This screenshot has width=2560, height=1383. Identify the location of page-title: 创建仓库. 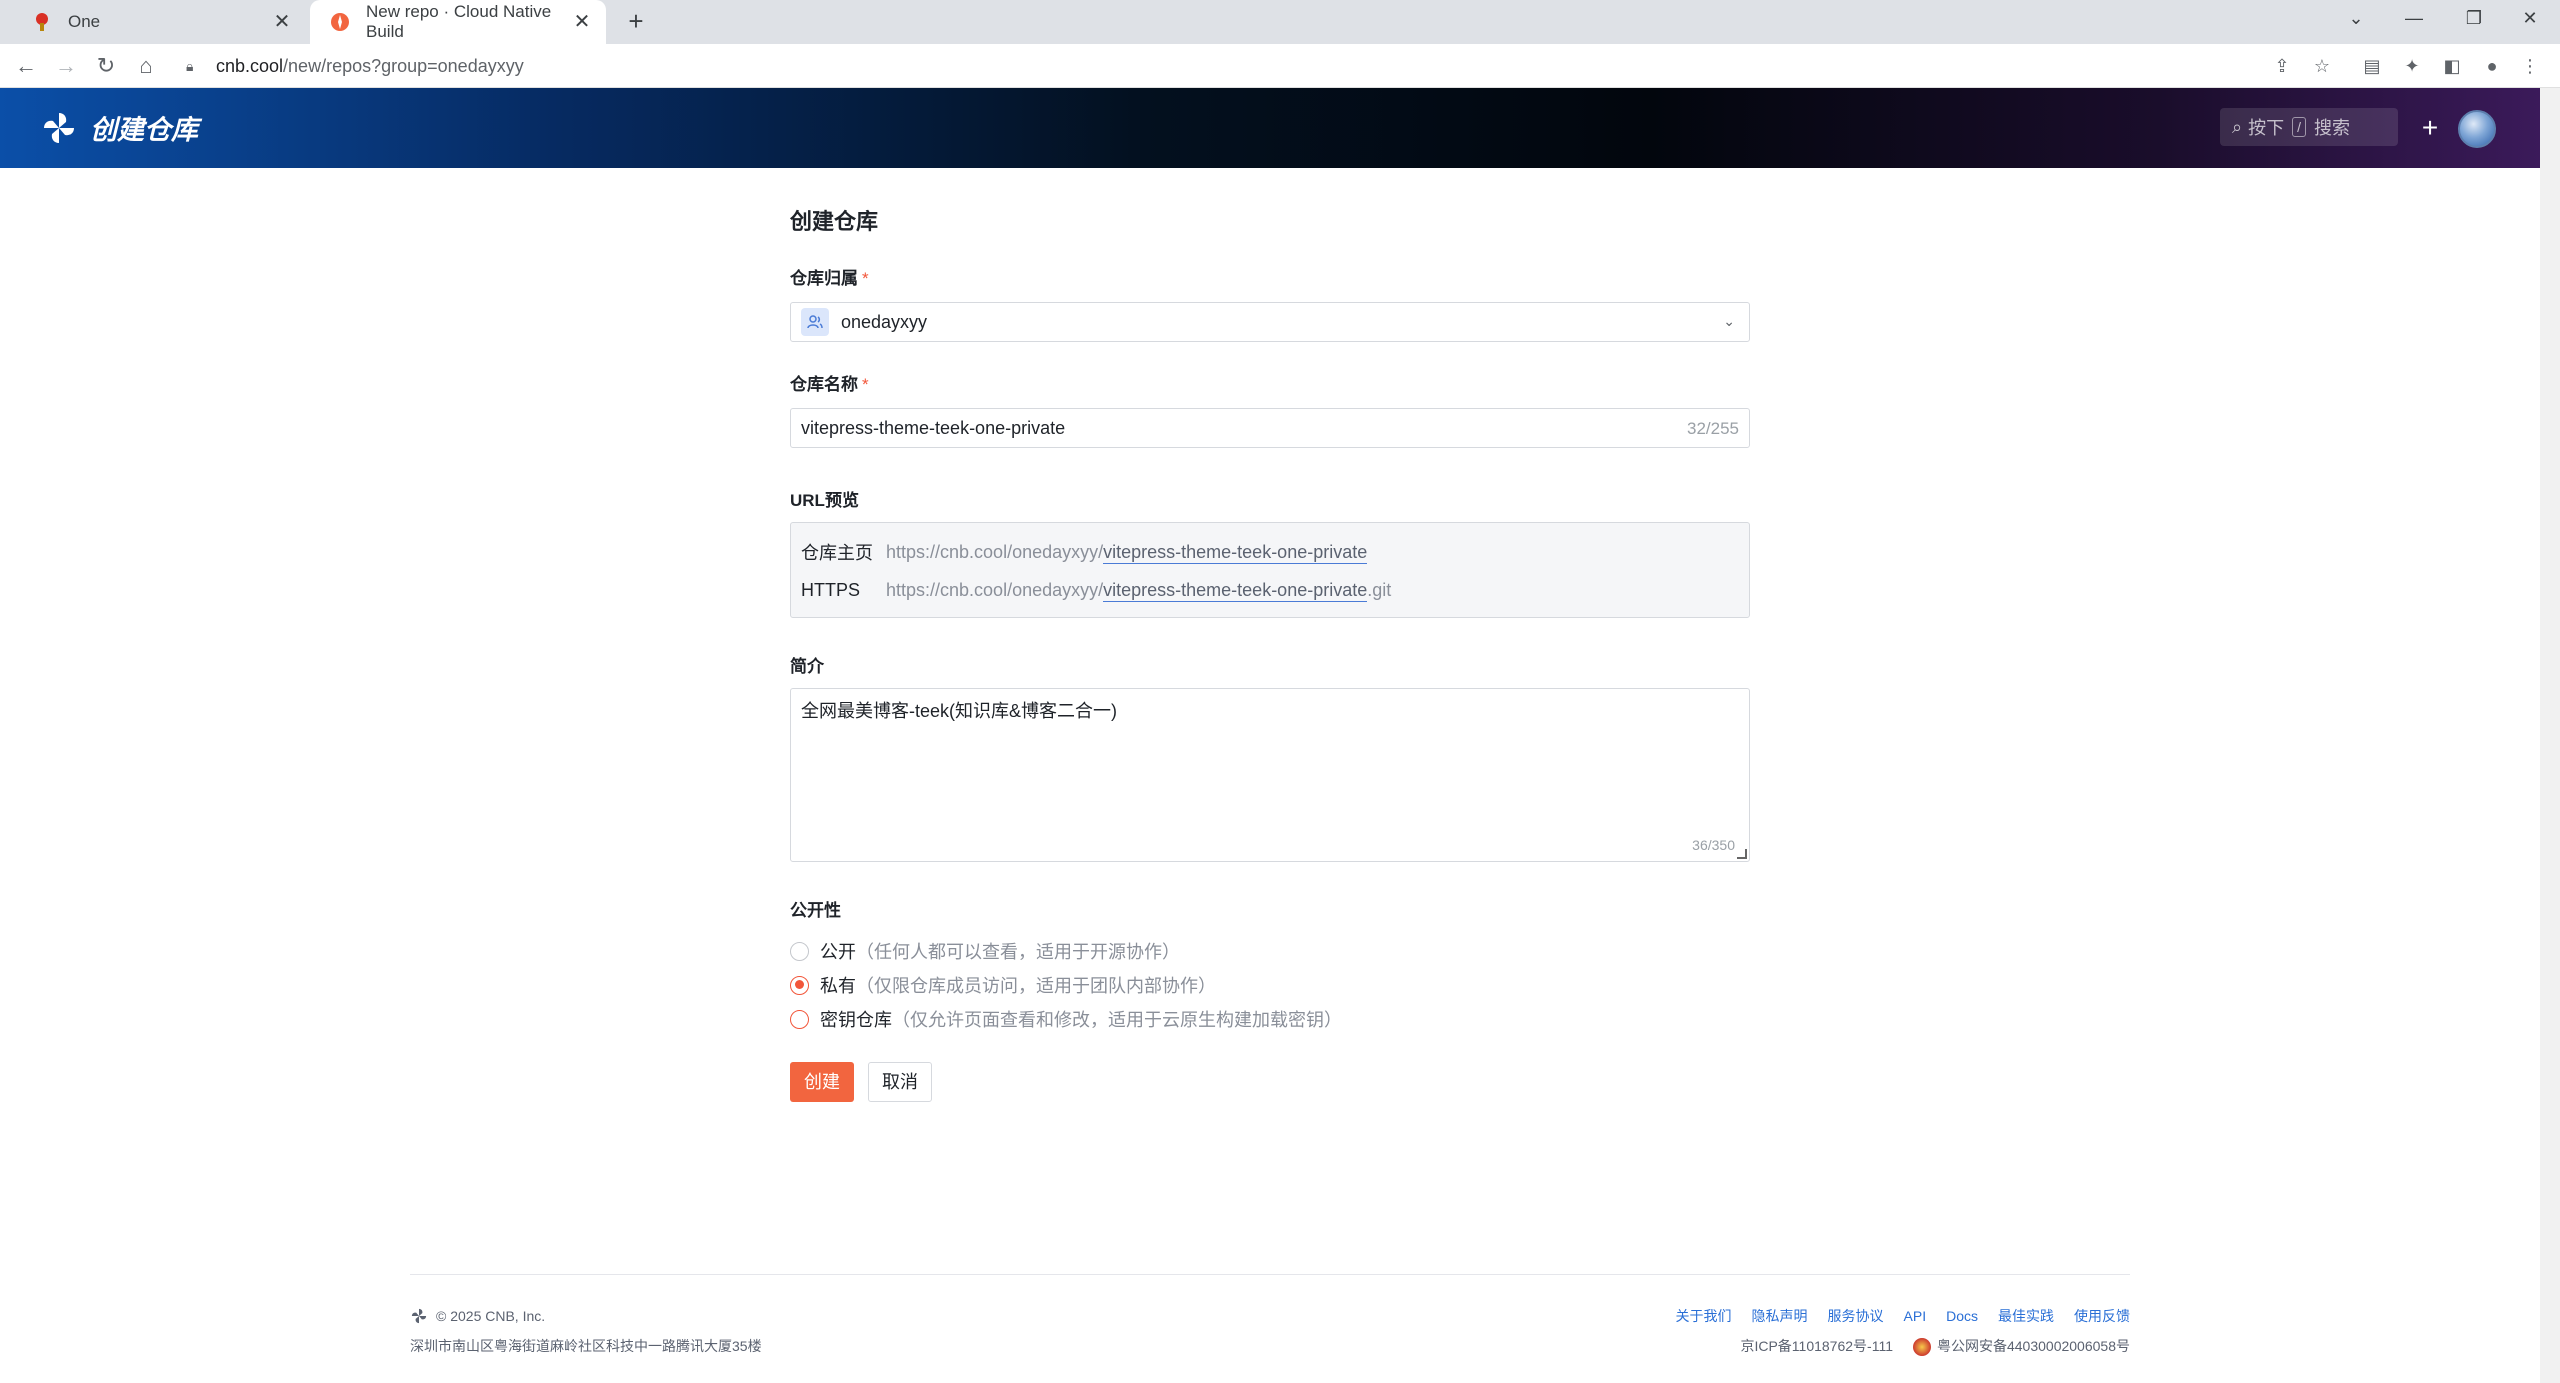
(834, 221).